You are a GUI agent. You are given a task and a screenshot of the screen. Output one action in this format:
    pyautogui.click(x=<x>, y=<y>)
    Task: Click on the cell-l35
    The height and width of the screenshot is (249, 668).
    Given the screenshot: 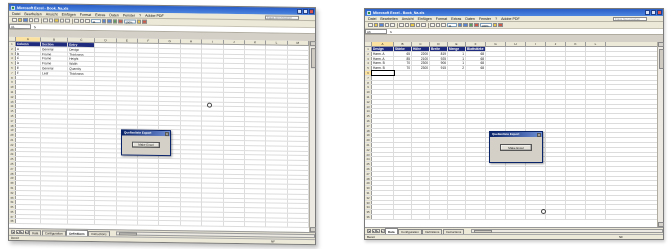 What is the action you would take?
    pyautogui.click(x=277, y=210)
    